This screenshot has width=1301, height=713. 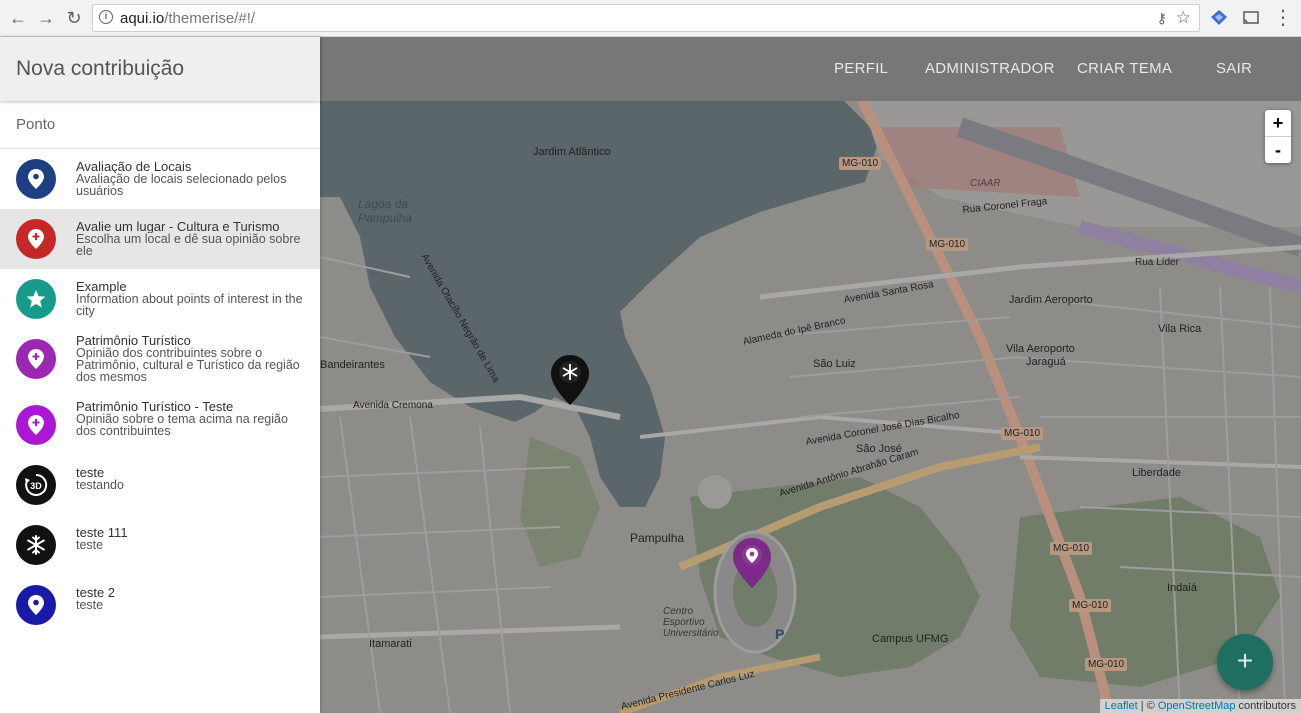 What do you see at coordinates (393, 405) in the screenshot?
I see `map-label: Avenida Cremona` at bounding box center [393, 405].